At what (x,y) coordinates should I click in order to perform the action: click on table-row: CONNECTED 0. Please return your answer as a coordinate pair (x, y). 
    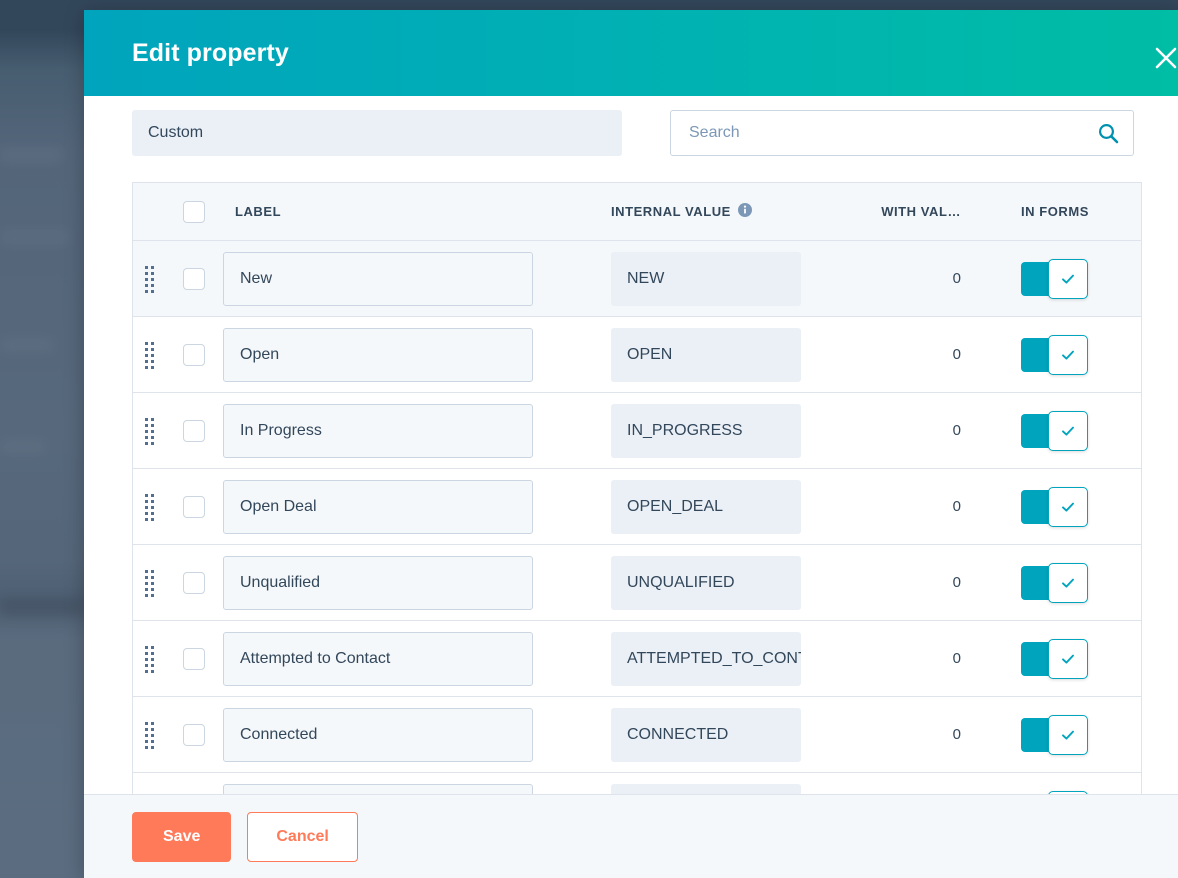
    Looking at the image, I should click on (637, 735).